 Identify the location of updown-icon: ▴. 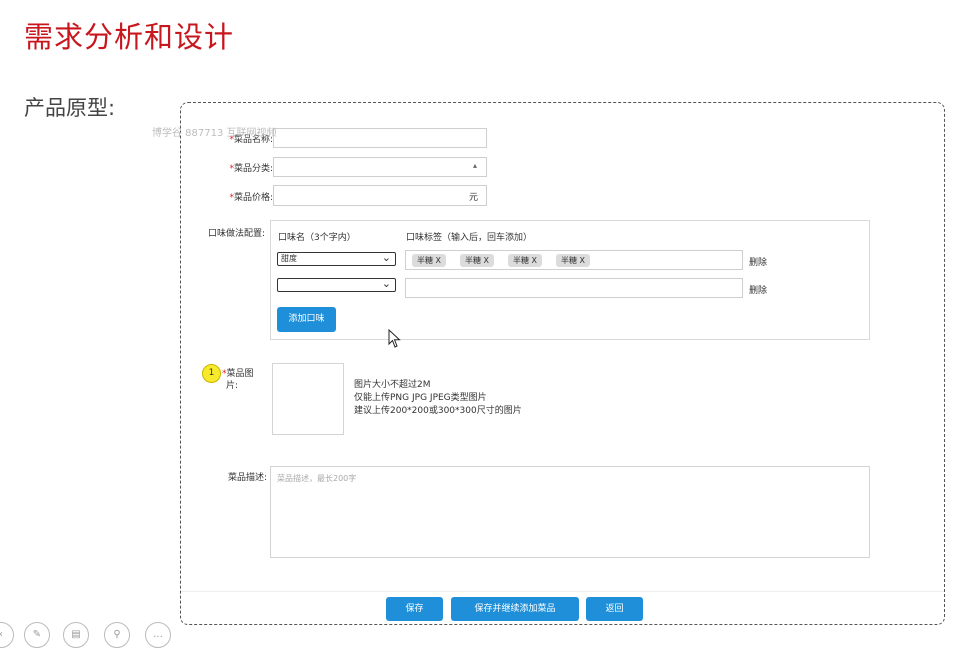
(474, 165).